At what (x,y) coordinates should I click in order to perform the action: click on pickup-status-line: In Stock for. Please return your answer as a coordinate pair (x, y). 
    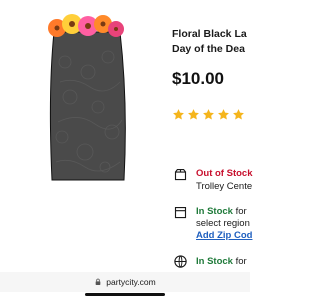
    Looking at the image, I should click on (221, 212).